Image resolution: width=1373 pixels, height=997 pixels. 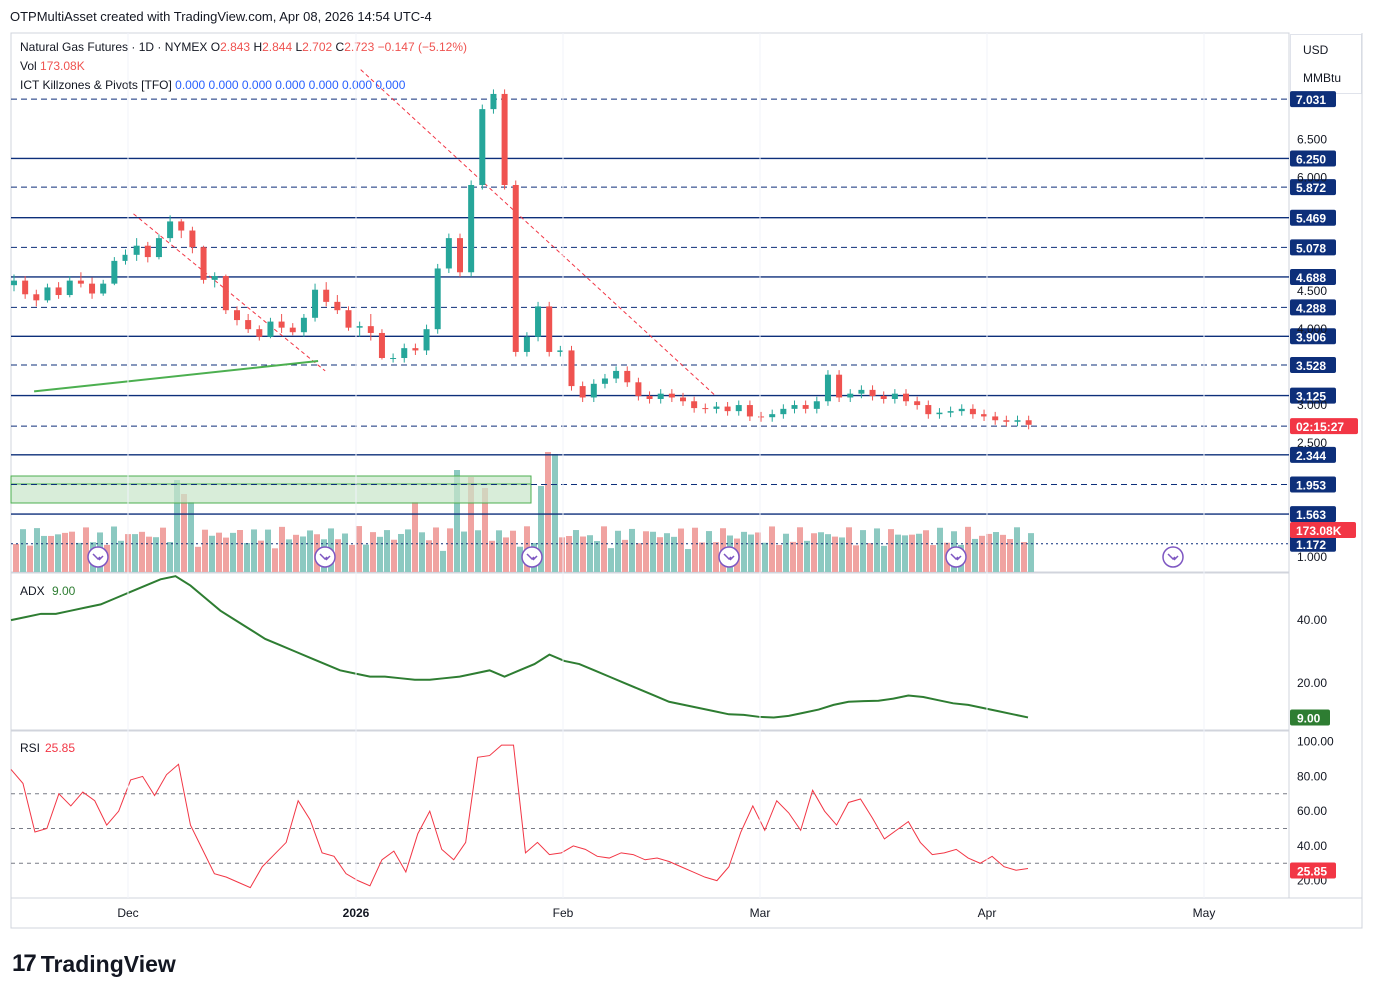 What do you see at coordinates (760, 913) in the screenshot?
I see `time-tick: Mar` at bounding box center [760, 913].